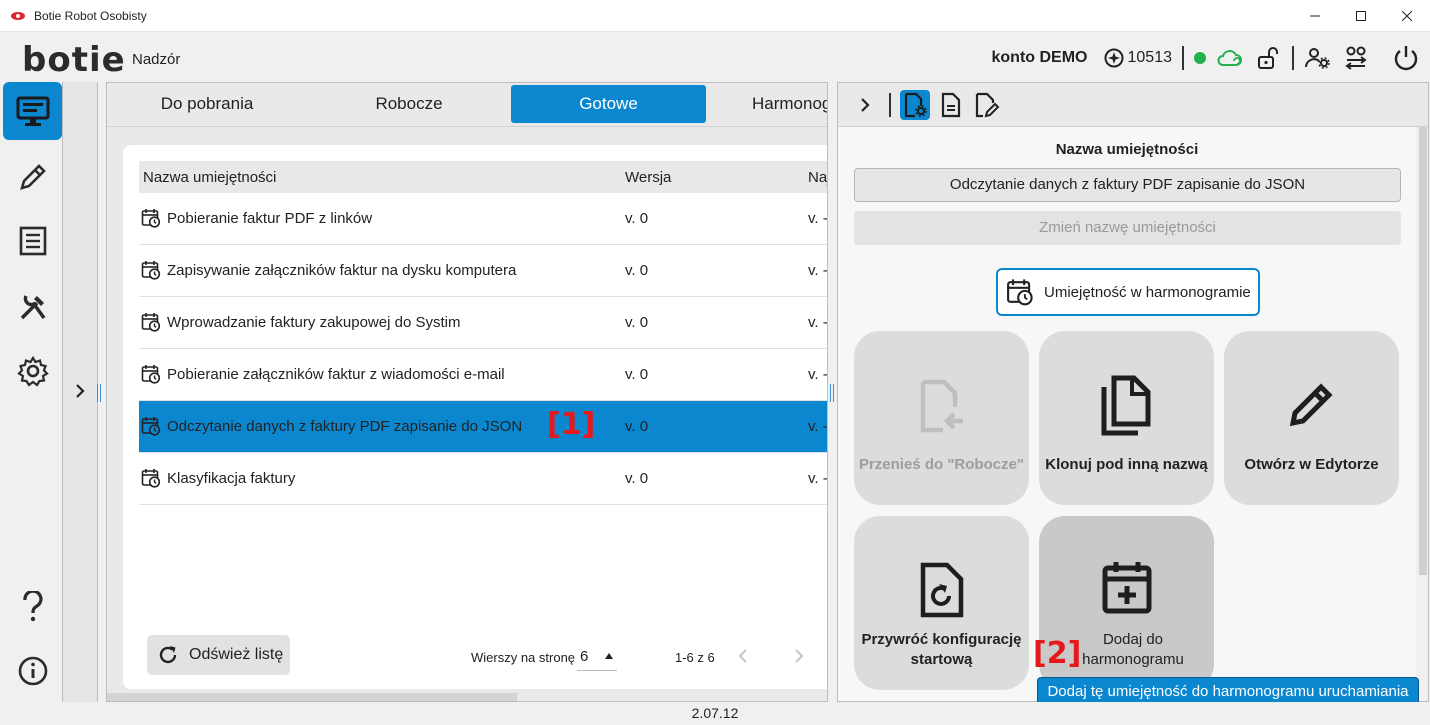 This screenshot has width=1430, height=725. Describe the element at coordinates (799, 656) in the screenshot. I see `next-page-icon` at that location.